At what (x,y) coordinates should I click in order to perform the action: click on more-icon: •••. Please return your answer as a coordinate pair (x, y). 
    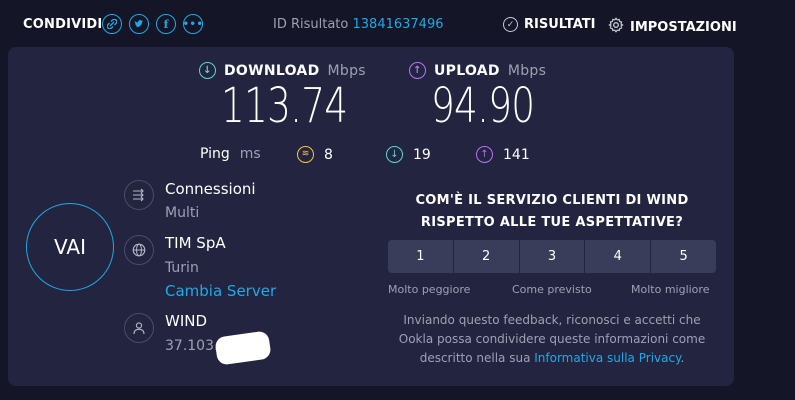
    Looking at the image, I should click on (193, 24).